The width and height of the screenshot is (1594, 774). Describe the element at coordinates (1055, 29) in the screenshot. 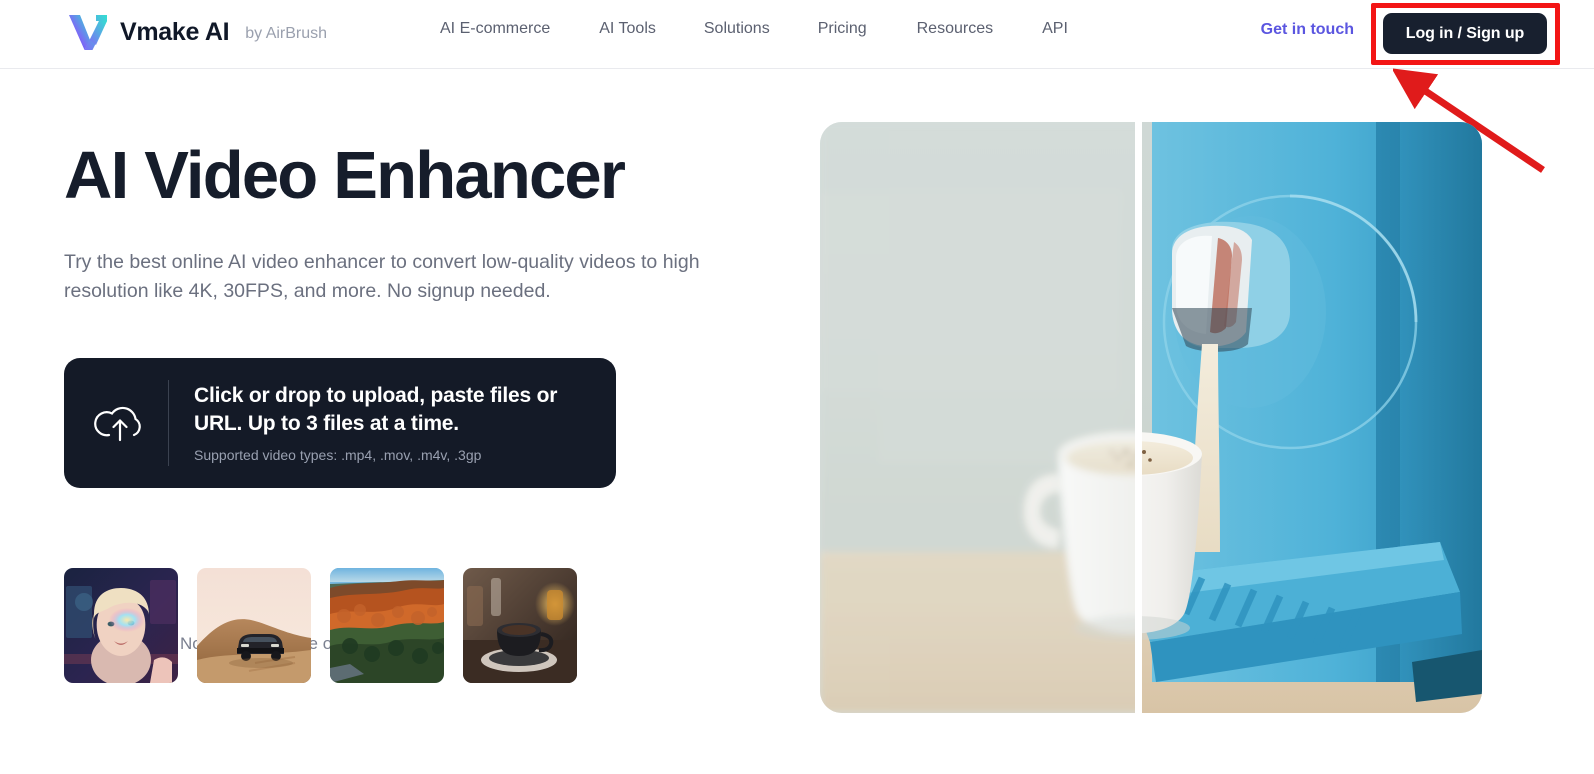

I see `nav-item-api: API` at that location.